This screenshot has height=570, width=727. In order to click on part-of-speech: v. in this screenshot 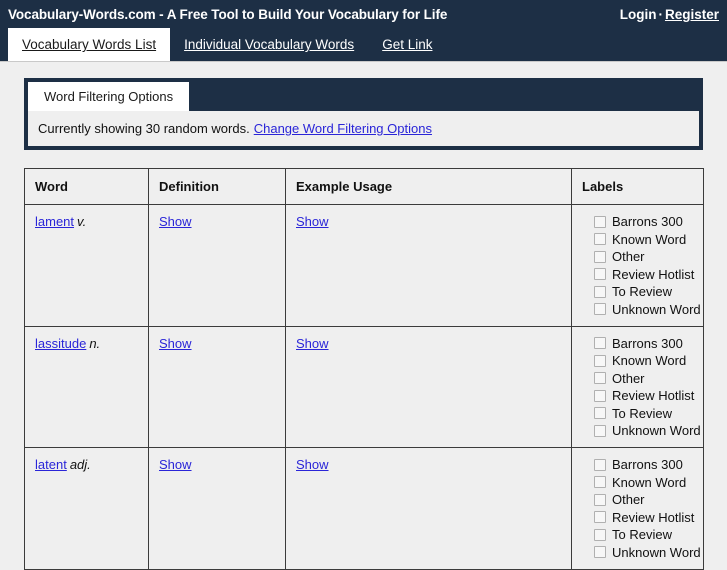, I will do `click(82, 221)`.